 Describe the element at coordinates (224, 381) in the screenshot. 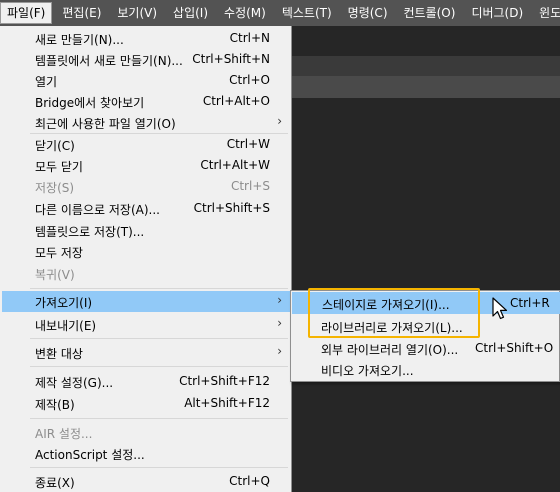

I see `menu-item-shortcut: Ctrl+Shift+F12` at that location.